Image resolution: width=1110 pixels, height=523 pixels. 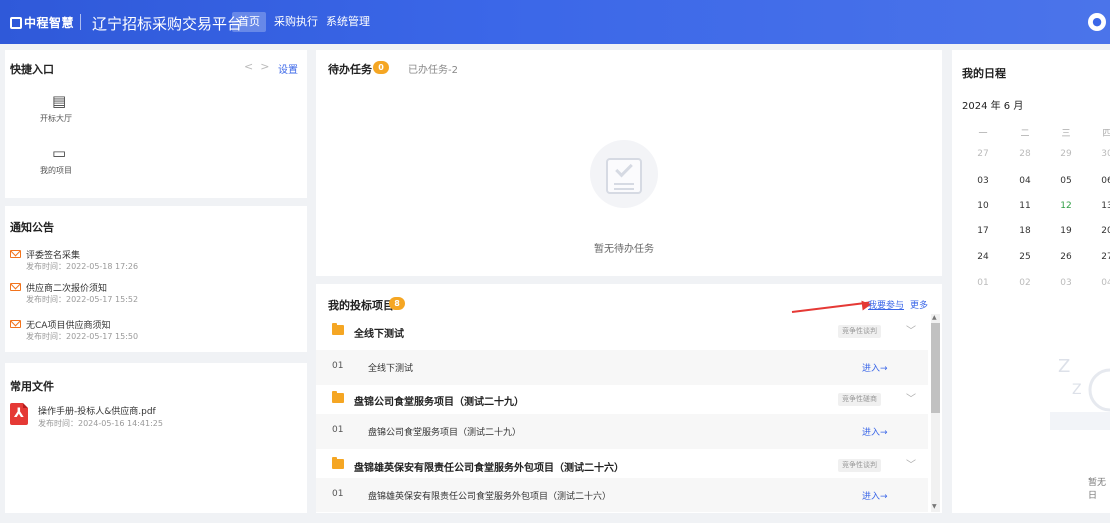 What do you see at coordinates (622, 431) in the screenshot?
I see `project-sub-row: 01 盘锦公司食堂服务项目（测试二十九） 进入→` at bounding box center [622, 431].